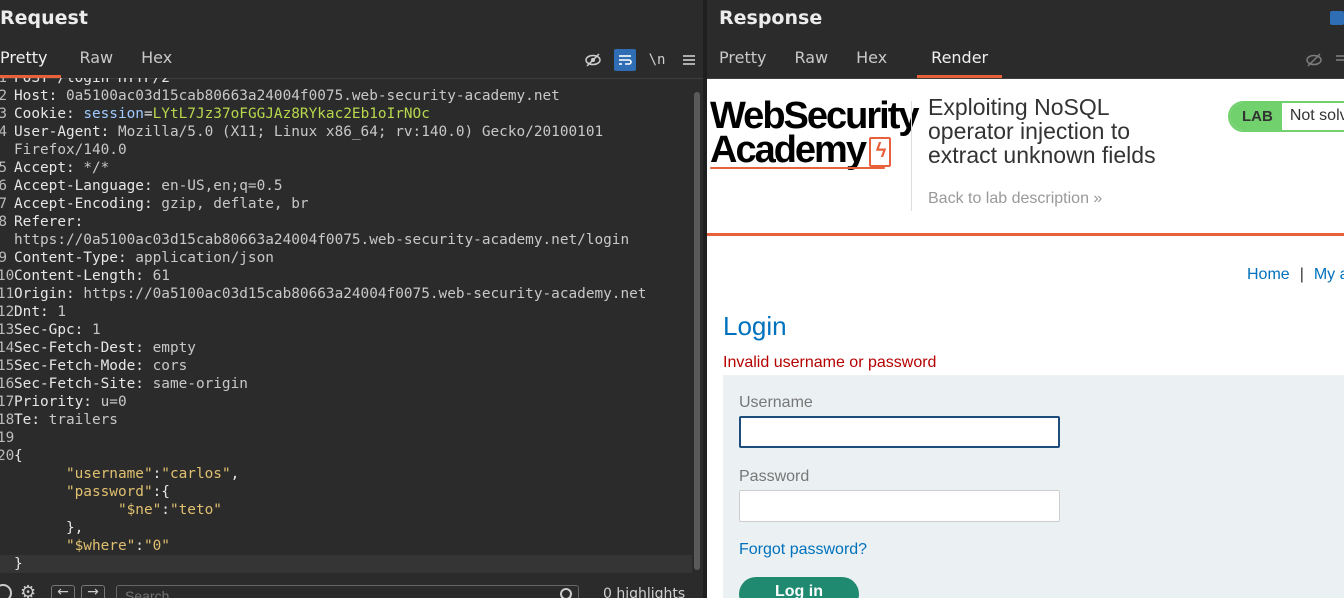  What do you see at coordinates (49, 114) in the screenshot?
I see `token: Cookie:` at bounding box center [49, 114].